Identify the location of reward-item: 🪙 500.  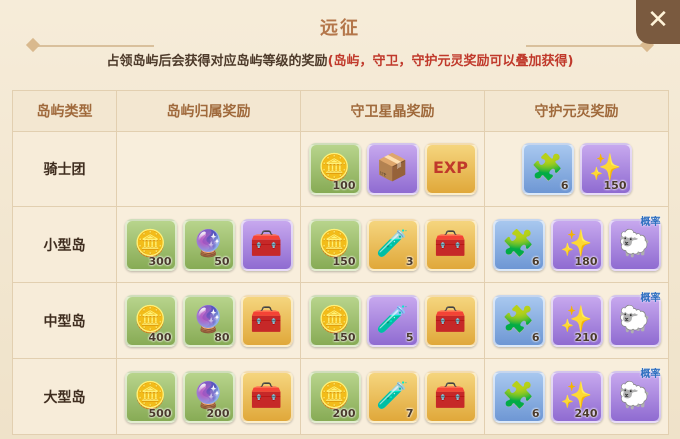
(150, 396).